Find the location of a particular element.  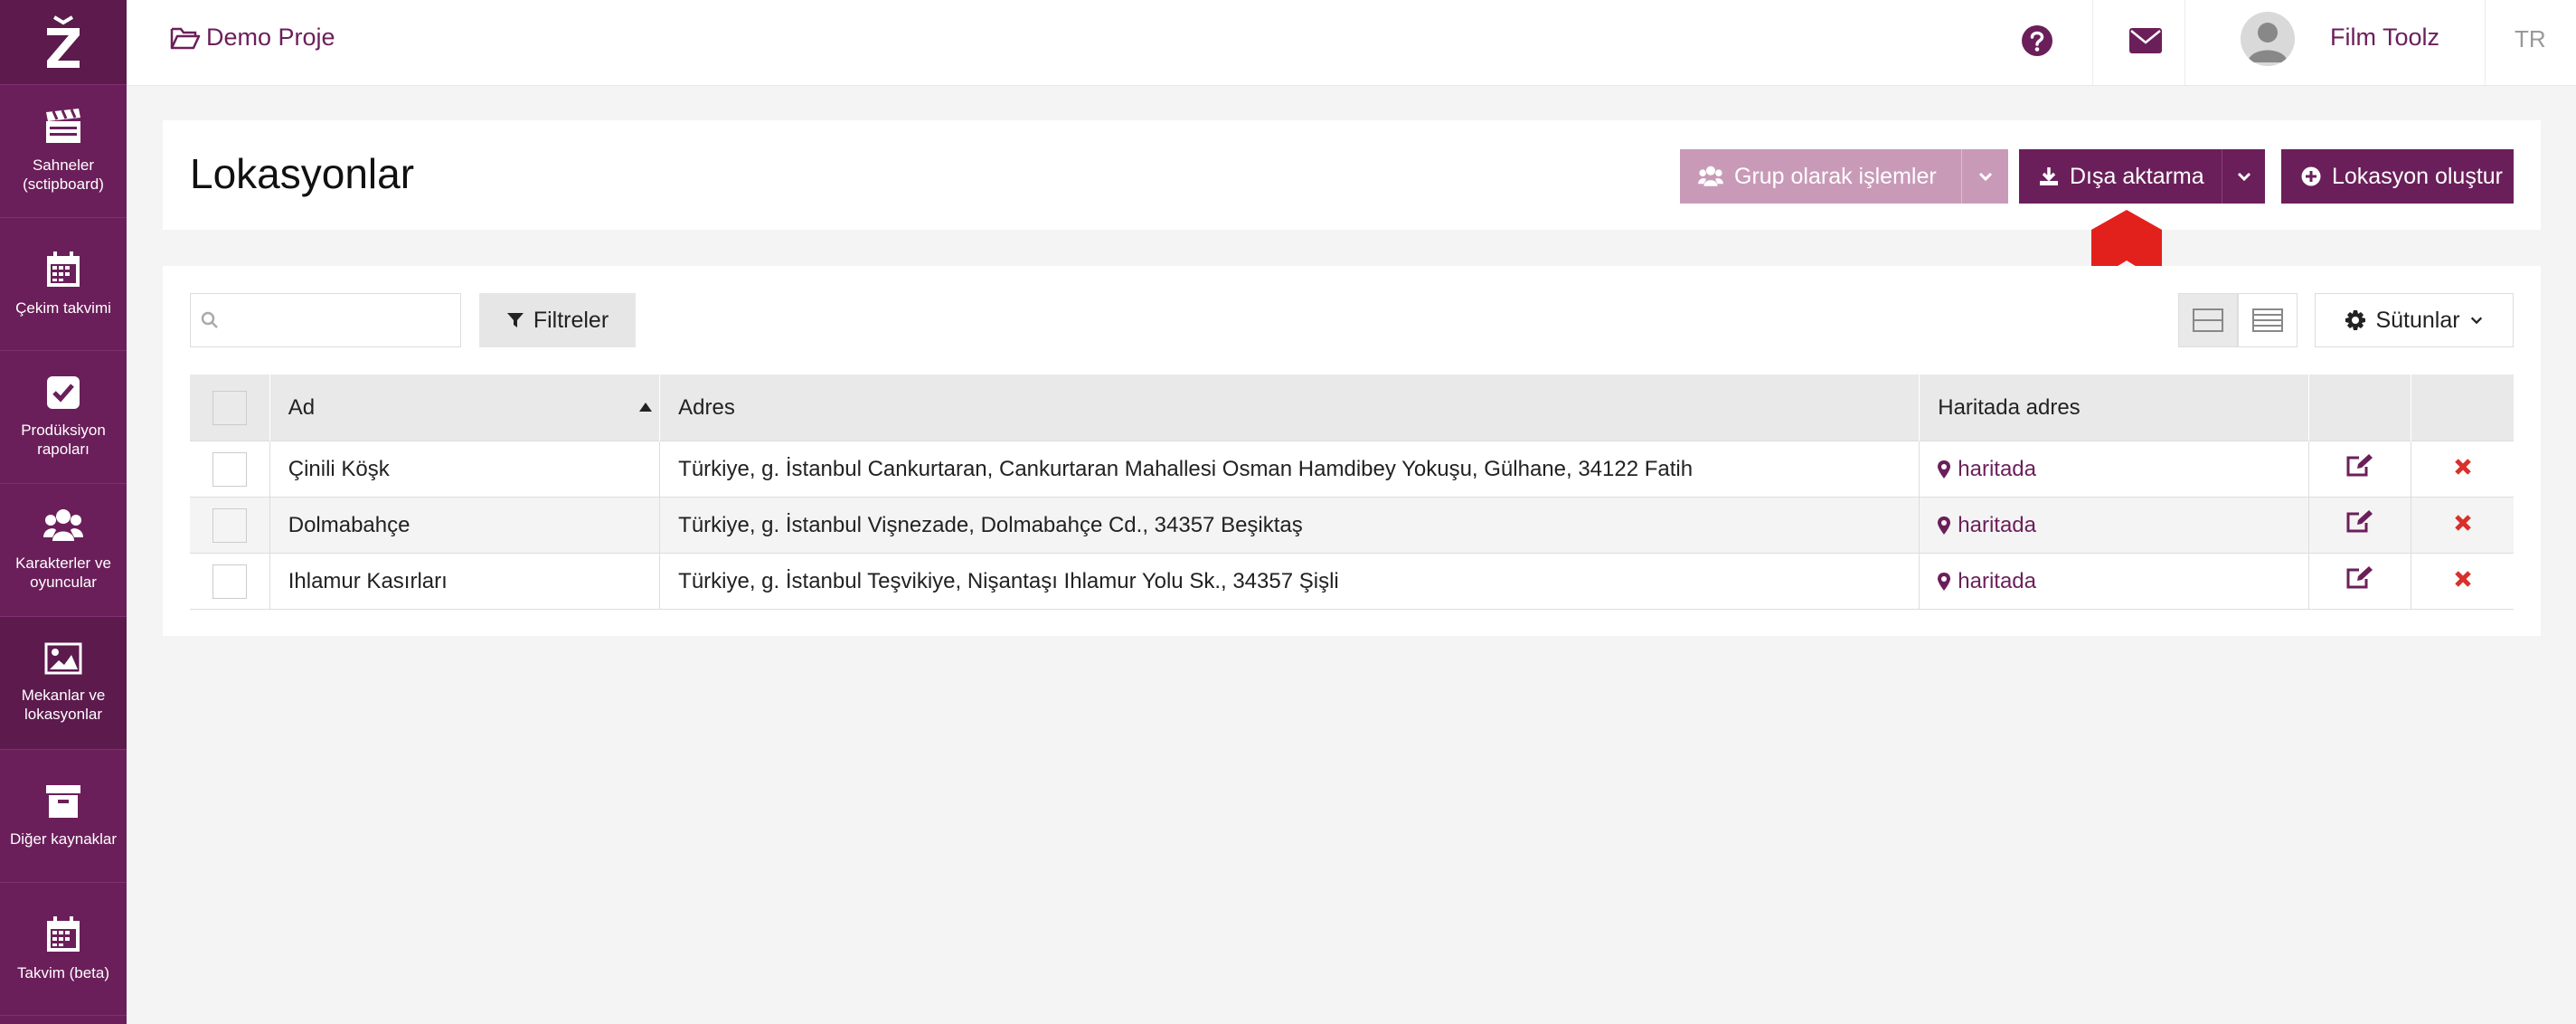

location-name: Ihlamur Kasırları is located at coordinates (465, 581).